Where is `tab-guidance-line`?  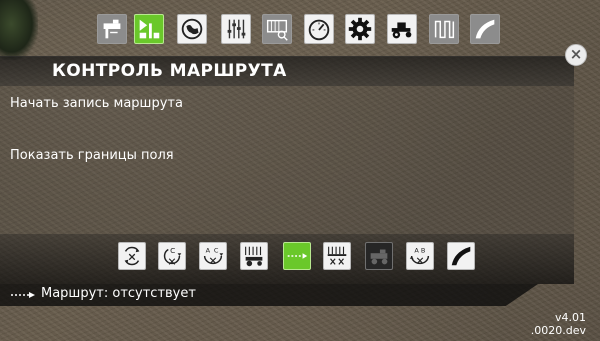 tab-guidance-line is located at coordinates (112, 29).